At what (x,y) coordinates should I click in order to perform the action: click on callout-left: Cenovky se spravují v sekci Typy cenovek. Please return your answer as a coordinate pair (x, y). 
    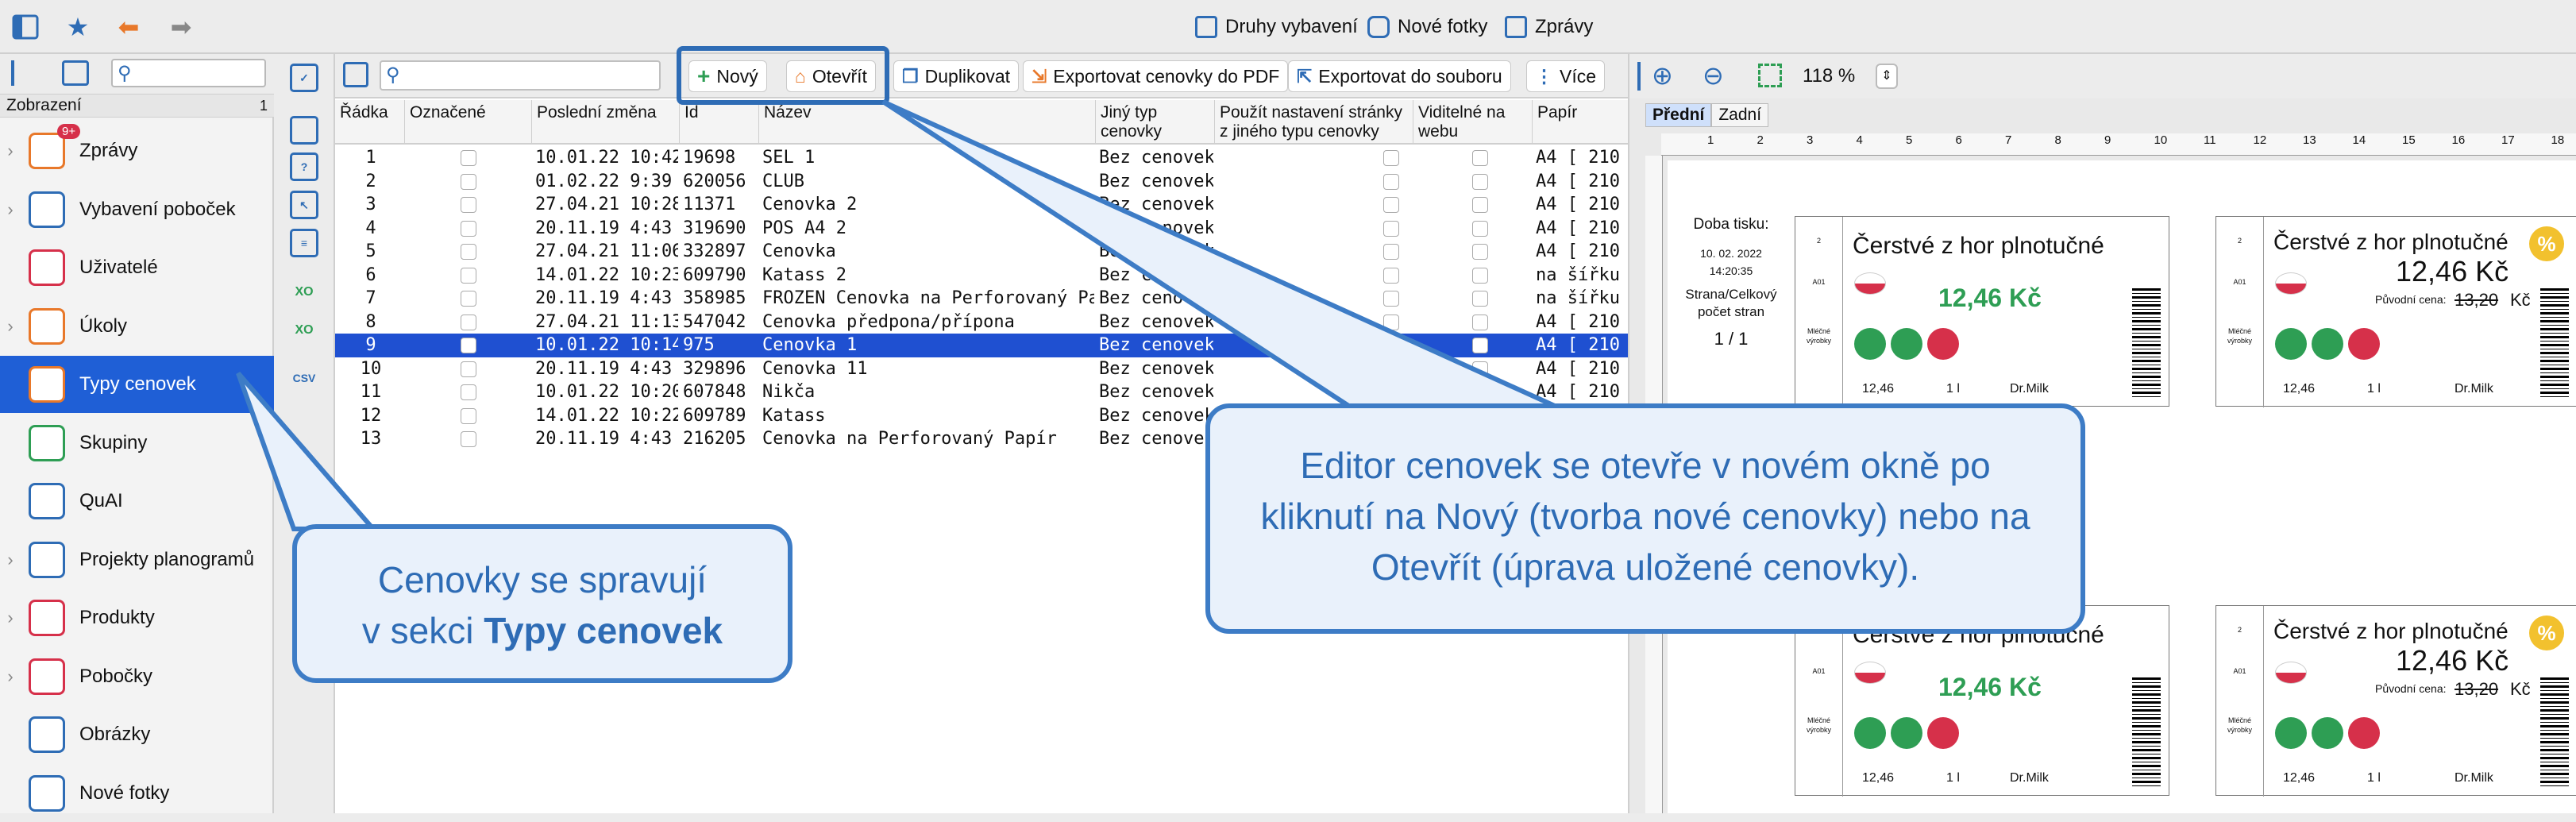
    Looking at the image, I should click on (542, 603).